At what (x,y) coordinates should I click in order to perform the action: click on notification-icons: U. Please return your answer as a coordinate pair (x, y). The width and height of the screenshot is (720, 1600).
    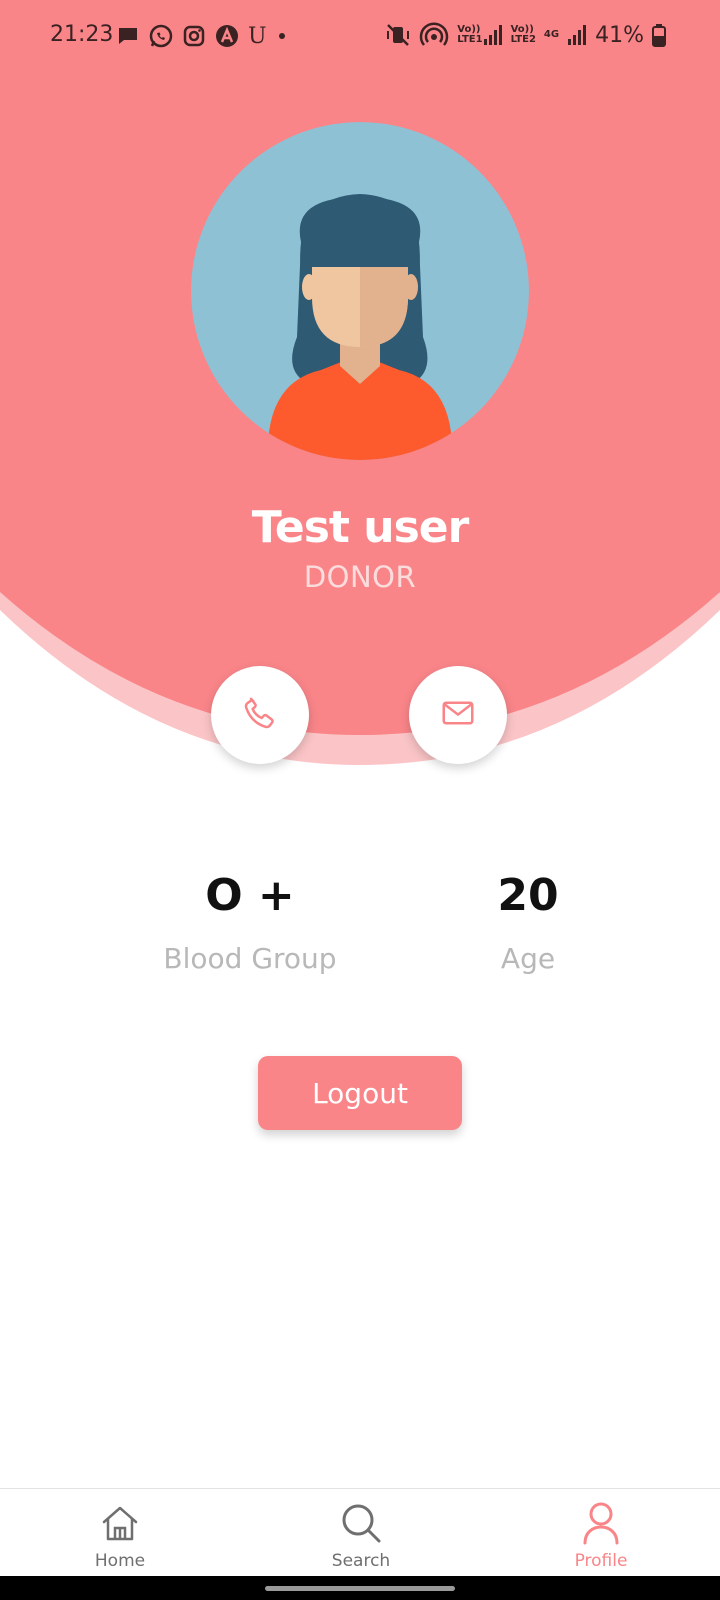
    Looking at the image, I should click on (202, 36).